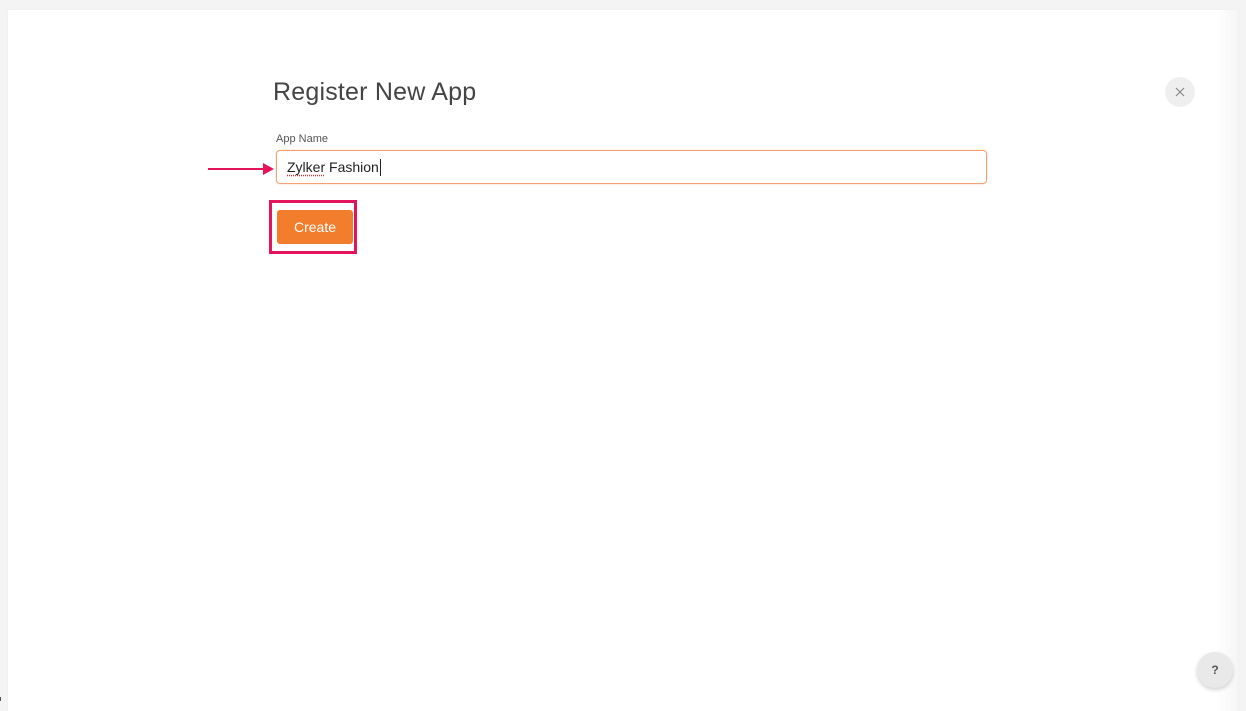 The width and height of the screenshot is (1246, 711). I want to click on create-button: Create, so click(315, 227).